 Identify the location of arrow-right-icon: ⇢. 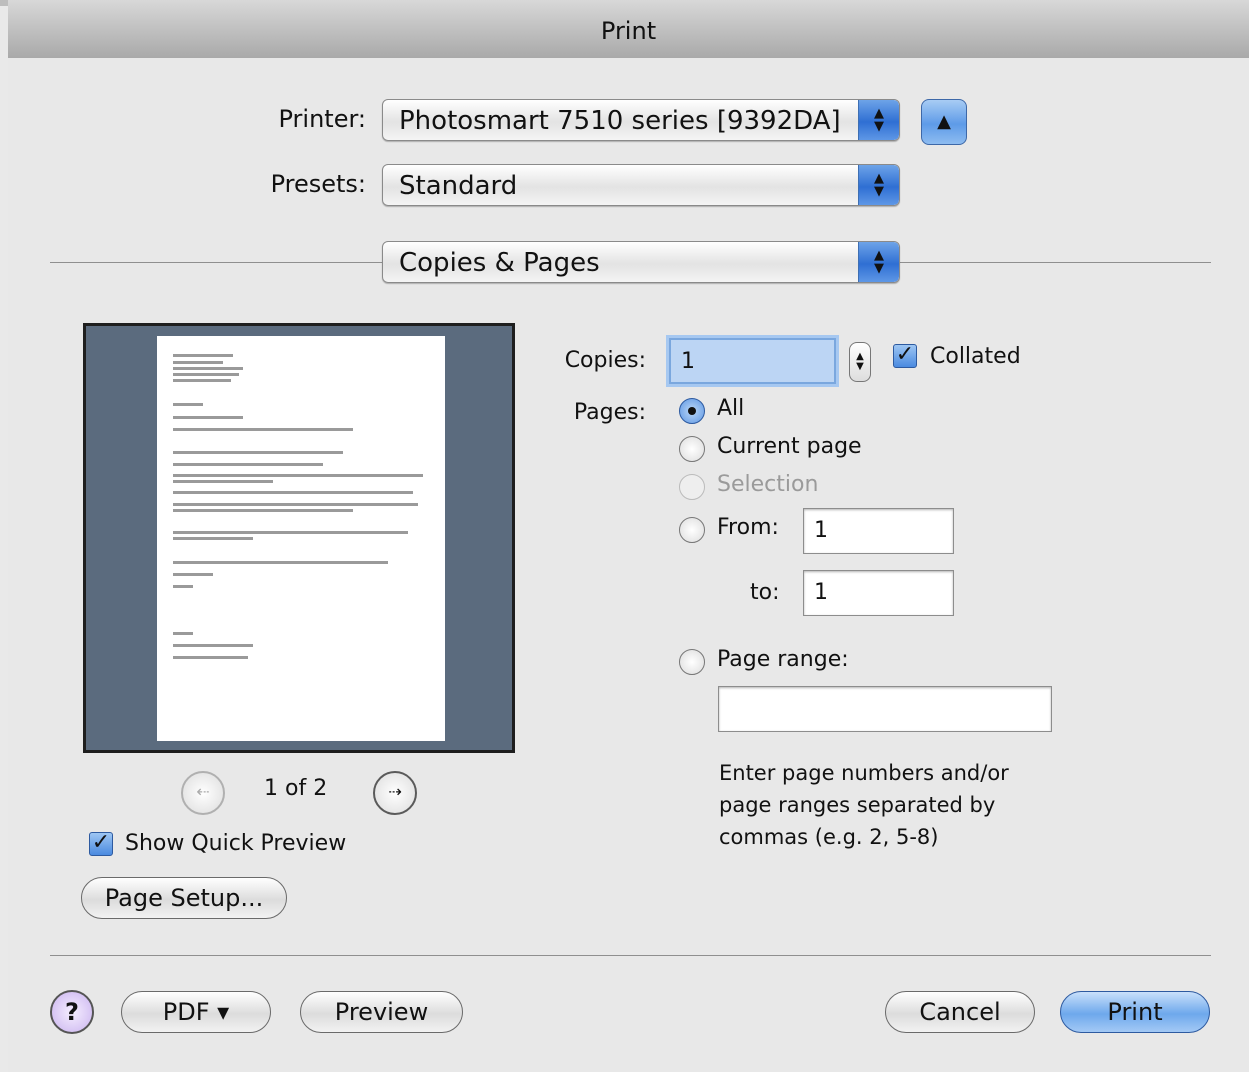
(395, 791).